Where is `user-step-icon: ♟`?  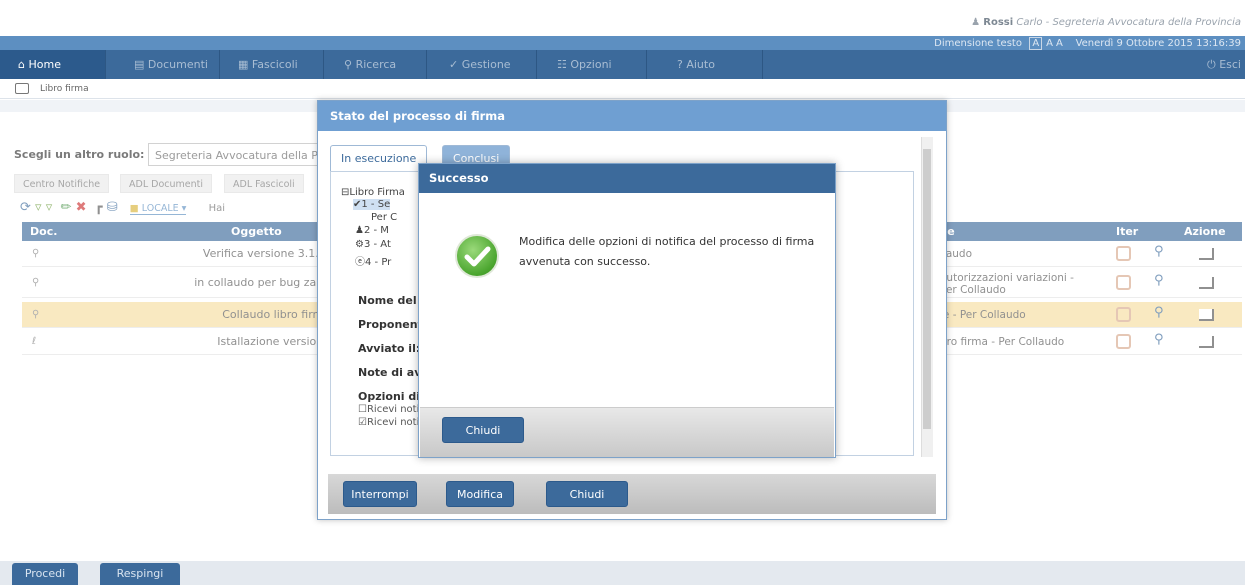 user-step-icon: ♟ is located at coordinates (359, 230).